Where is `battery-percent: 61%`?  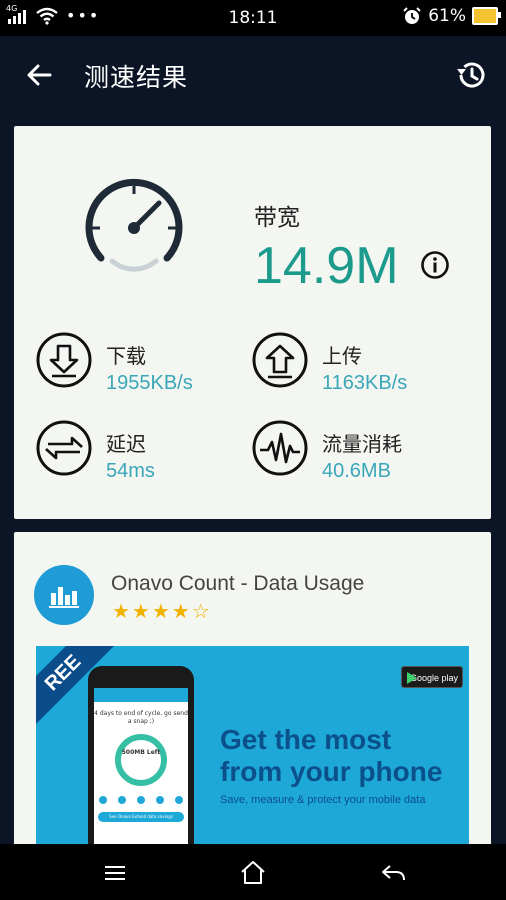
battery-percent: 61% is located at coordinates (447, 16).